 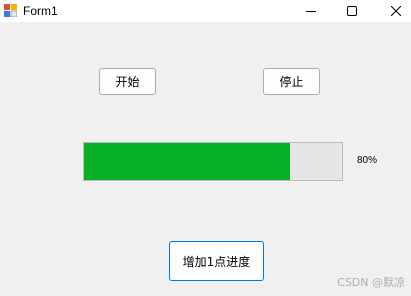 I want to click on title-bar: Form1, so click(x=205, y=11).